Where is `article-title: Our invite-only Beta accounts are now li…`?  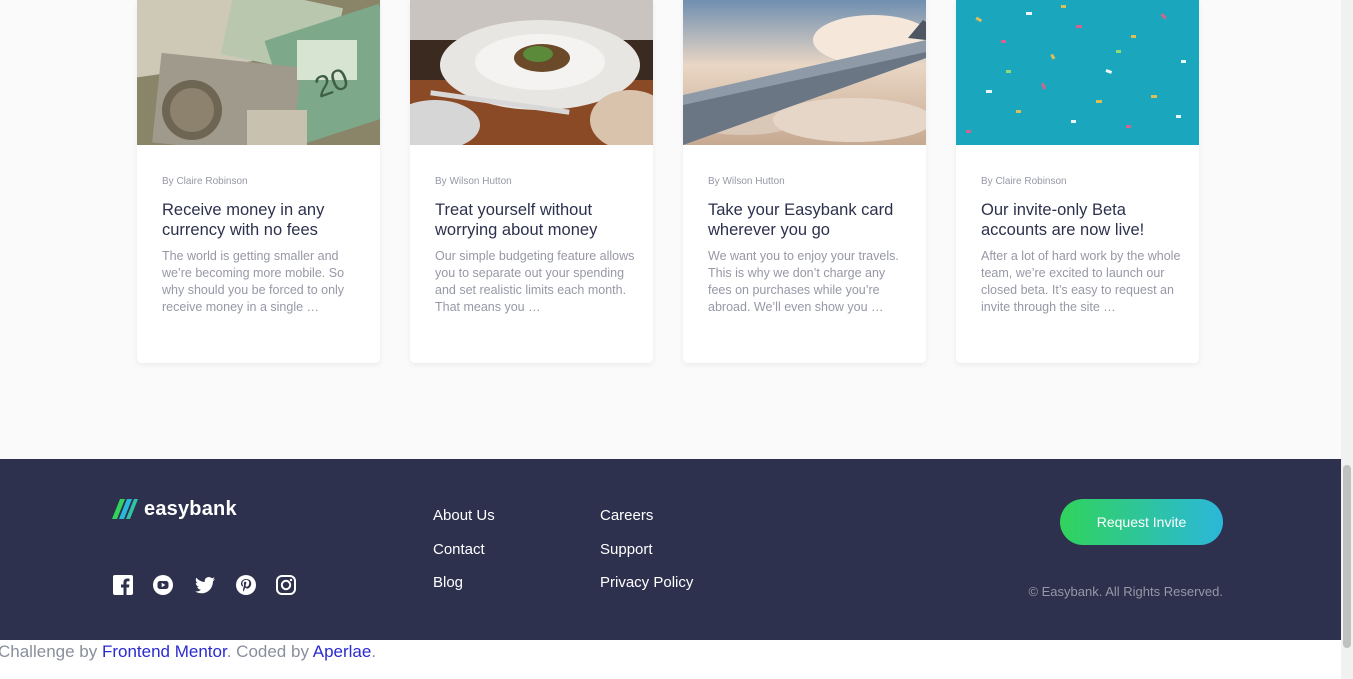
article-title: Our invite-only Beta accounts are now li… is located at coordinates (1081, 220).